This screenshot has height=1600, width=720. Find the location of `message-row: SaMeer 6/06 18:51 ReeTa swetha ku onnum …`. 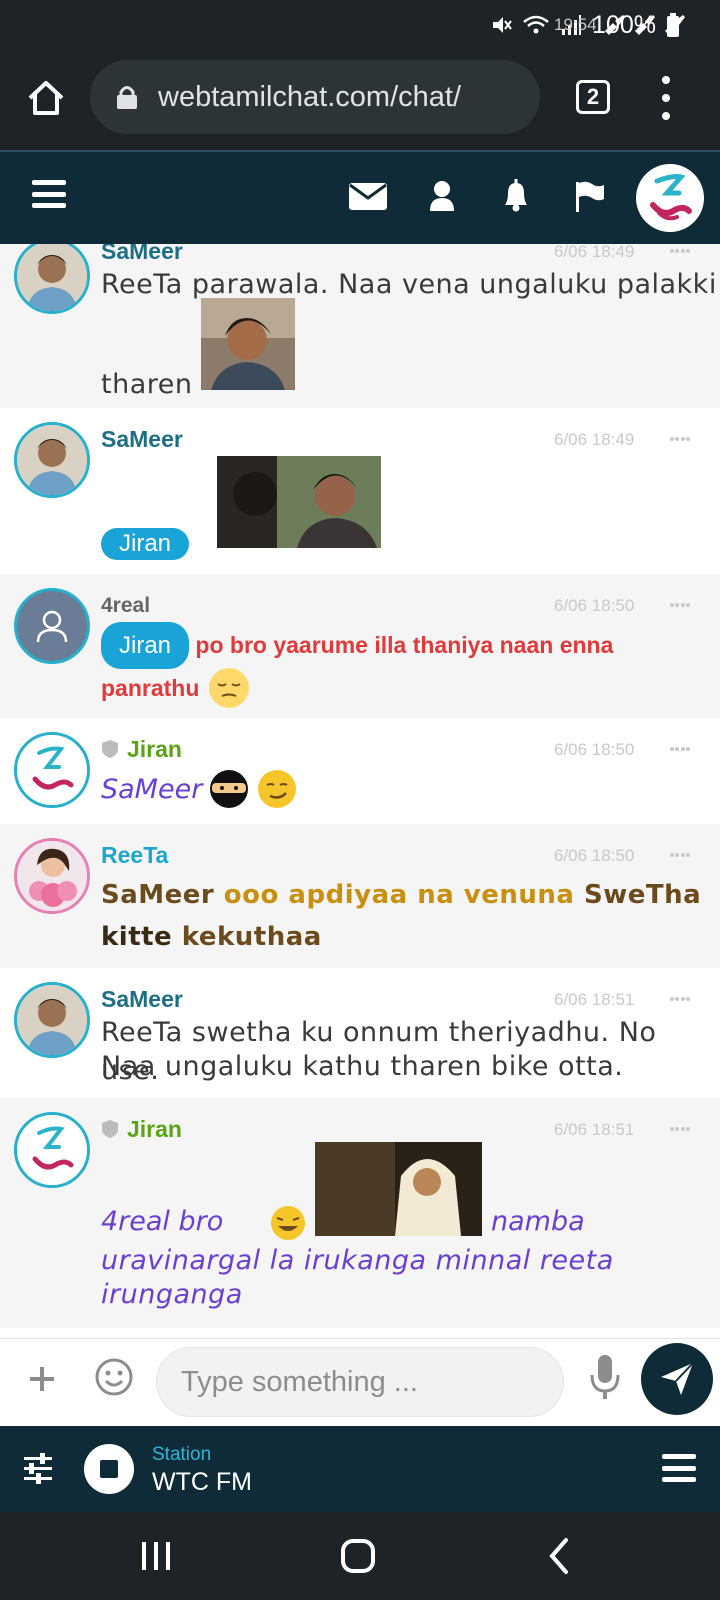

message-row: SaMeer 6/06 18:51 ReeTa swetha ku onnum … is located at coordinates (360, 1033).